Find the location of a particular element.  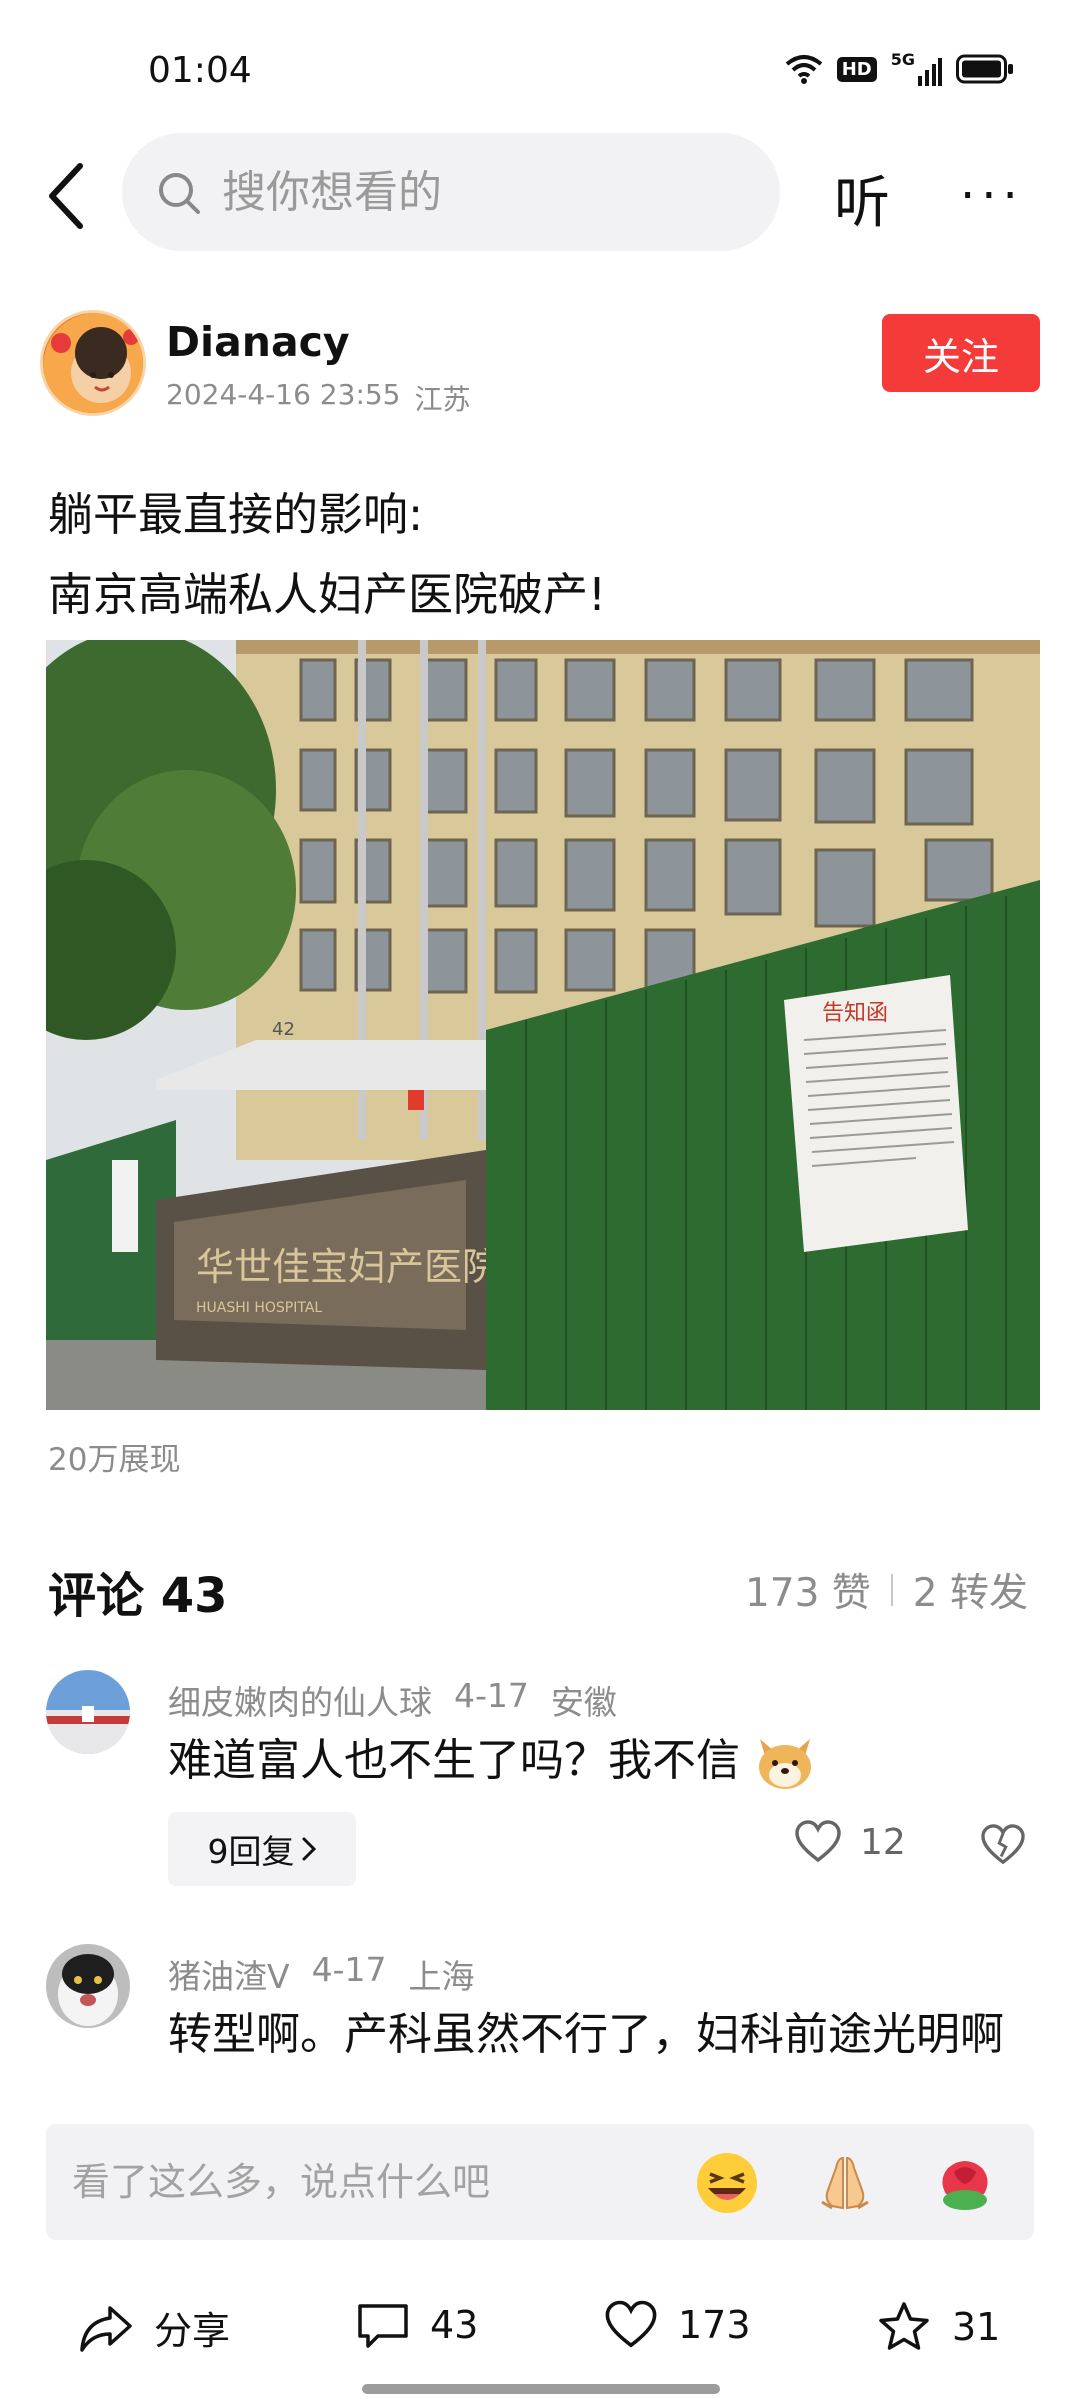

chevron-right-icon is located at coordinates (309, 1849).